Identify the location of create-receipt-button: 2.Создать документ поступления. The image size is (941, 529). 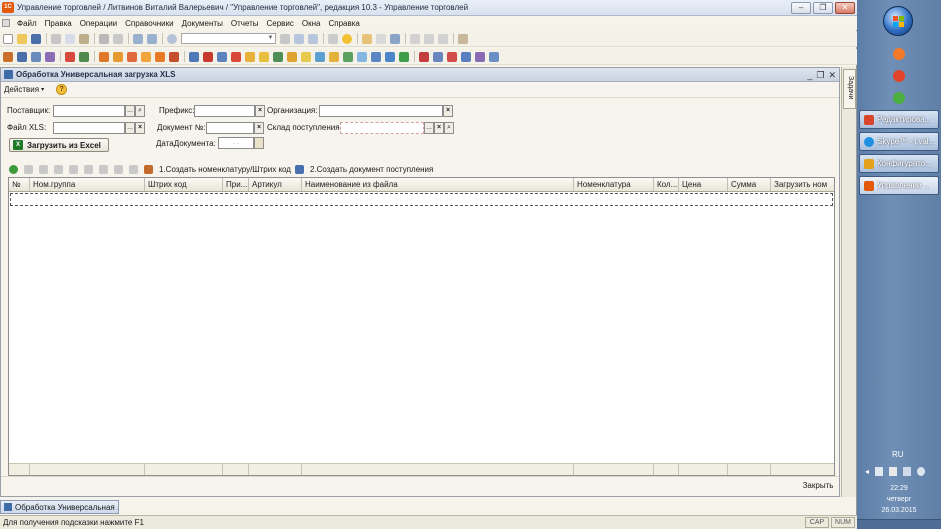
(371, 169).